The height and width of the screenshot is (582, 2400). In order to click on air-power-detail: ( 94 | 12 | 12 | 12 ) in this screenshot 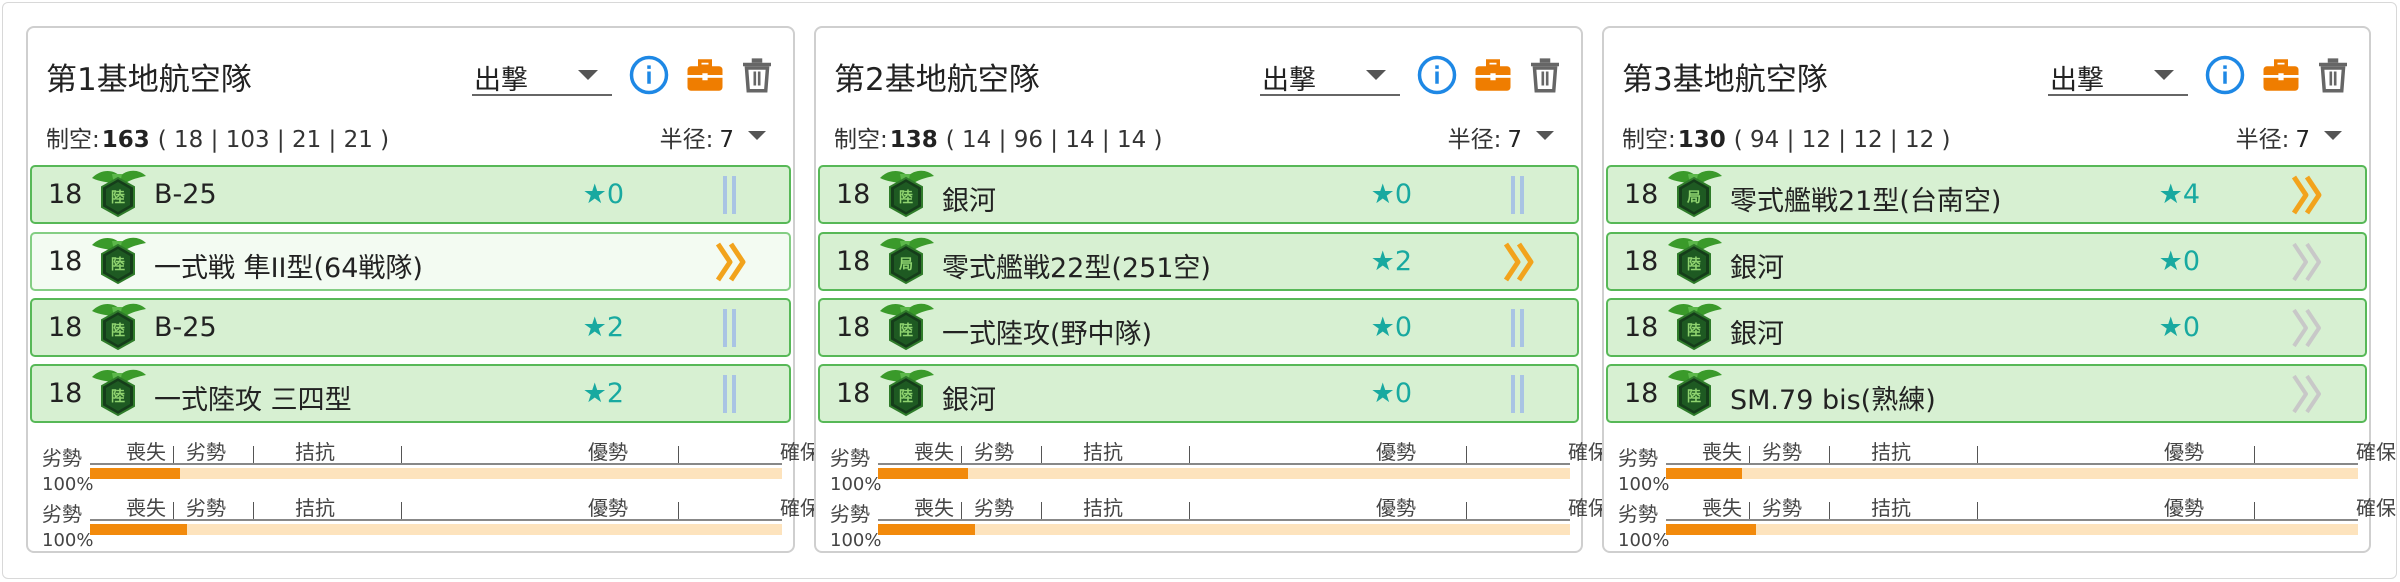, I will do `click(1842, 140)`.